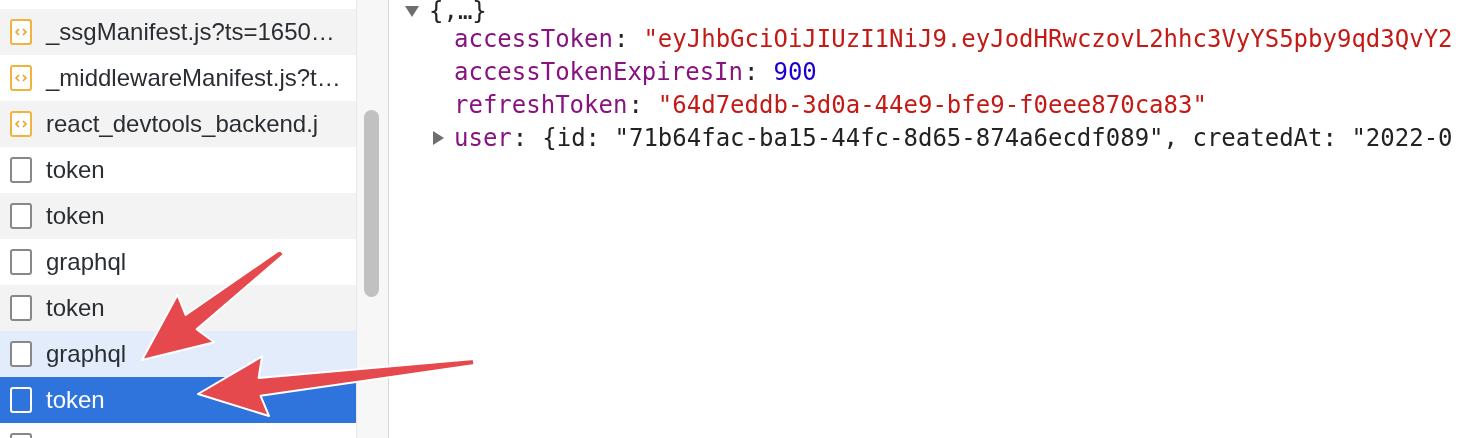  What do you see at coordinates (598, 71) in the screenshot?
I see `property-key: accessTokenExpiresIn` at bounding box center [598, 71].